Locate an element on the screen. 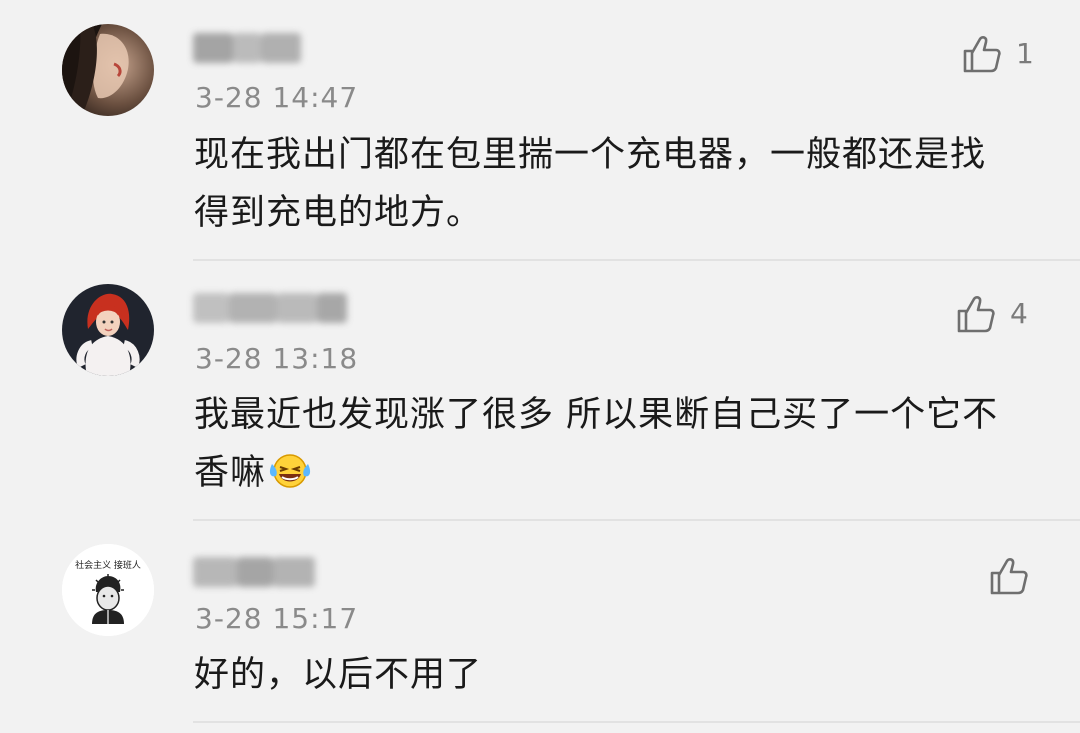 This screenshot has height=733, width=1080. avatar-2-image is located at coordinates (108, 330).